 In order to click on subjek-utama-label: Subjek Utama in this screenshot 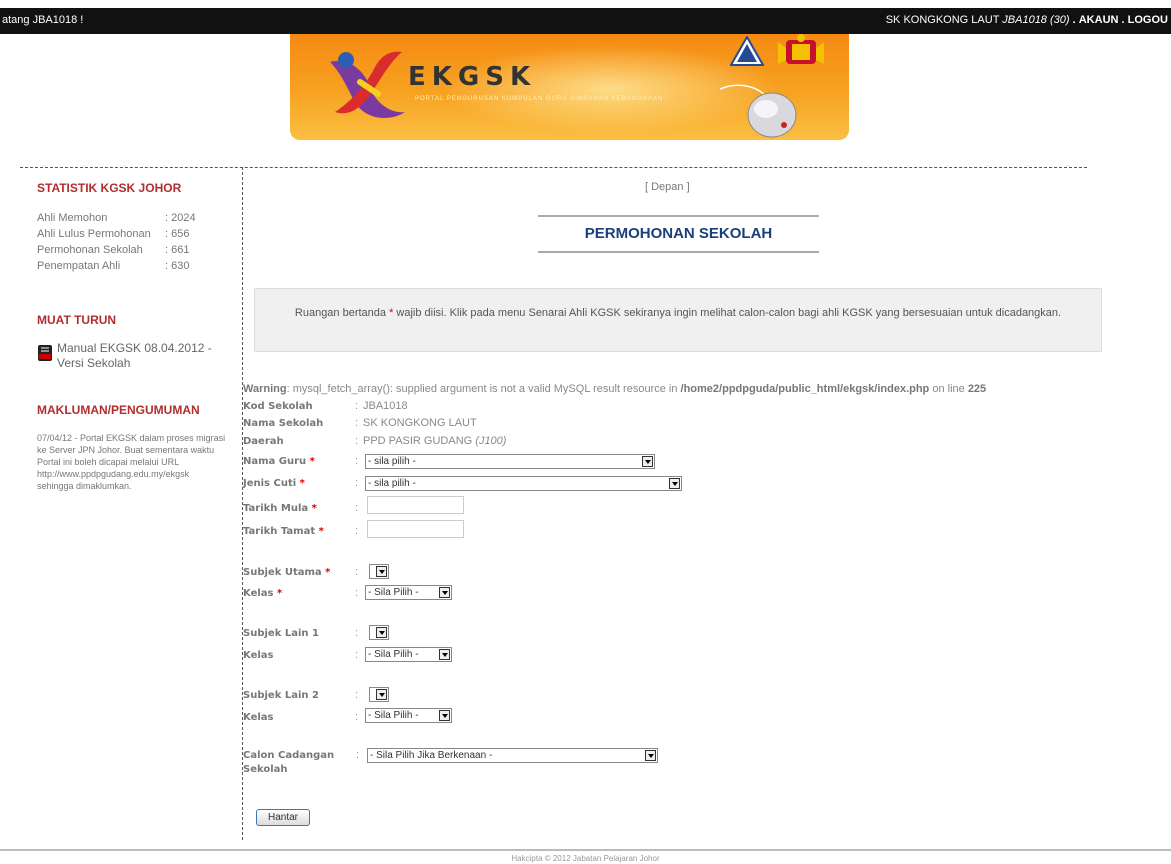, I will do `click(282, 572)`.